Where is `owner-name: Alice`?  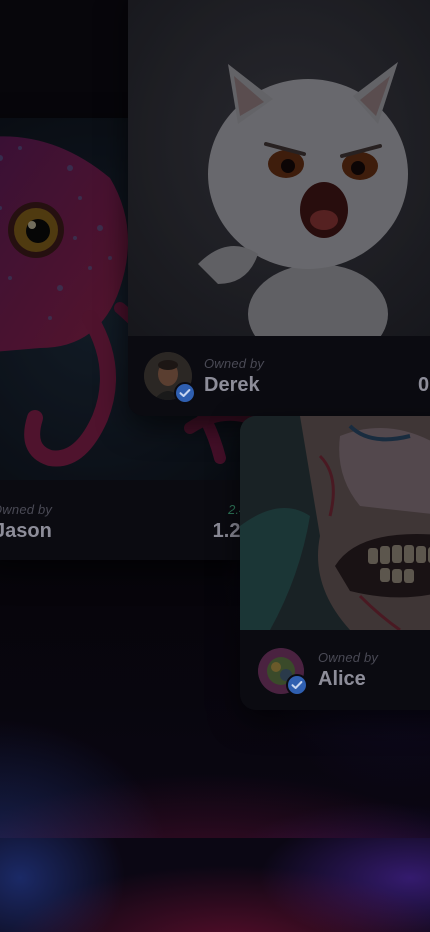
owner-name: Alice is located at coordinates (342, 679).